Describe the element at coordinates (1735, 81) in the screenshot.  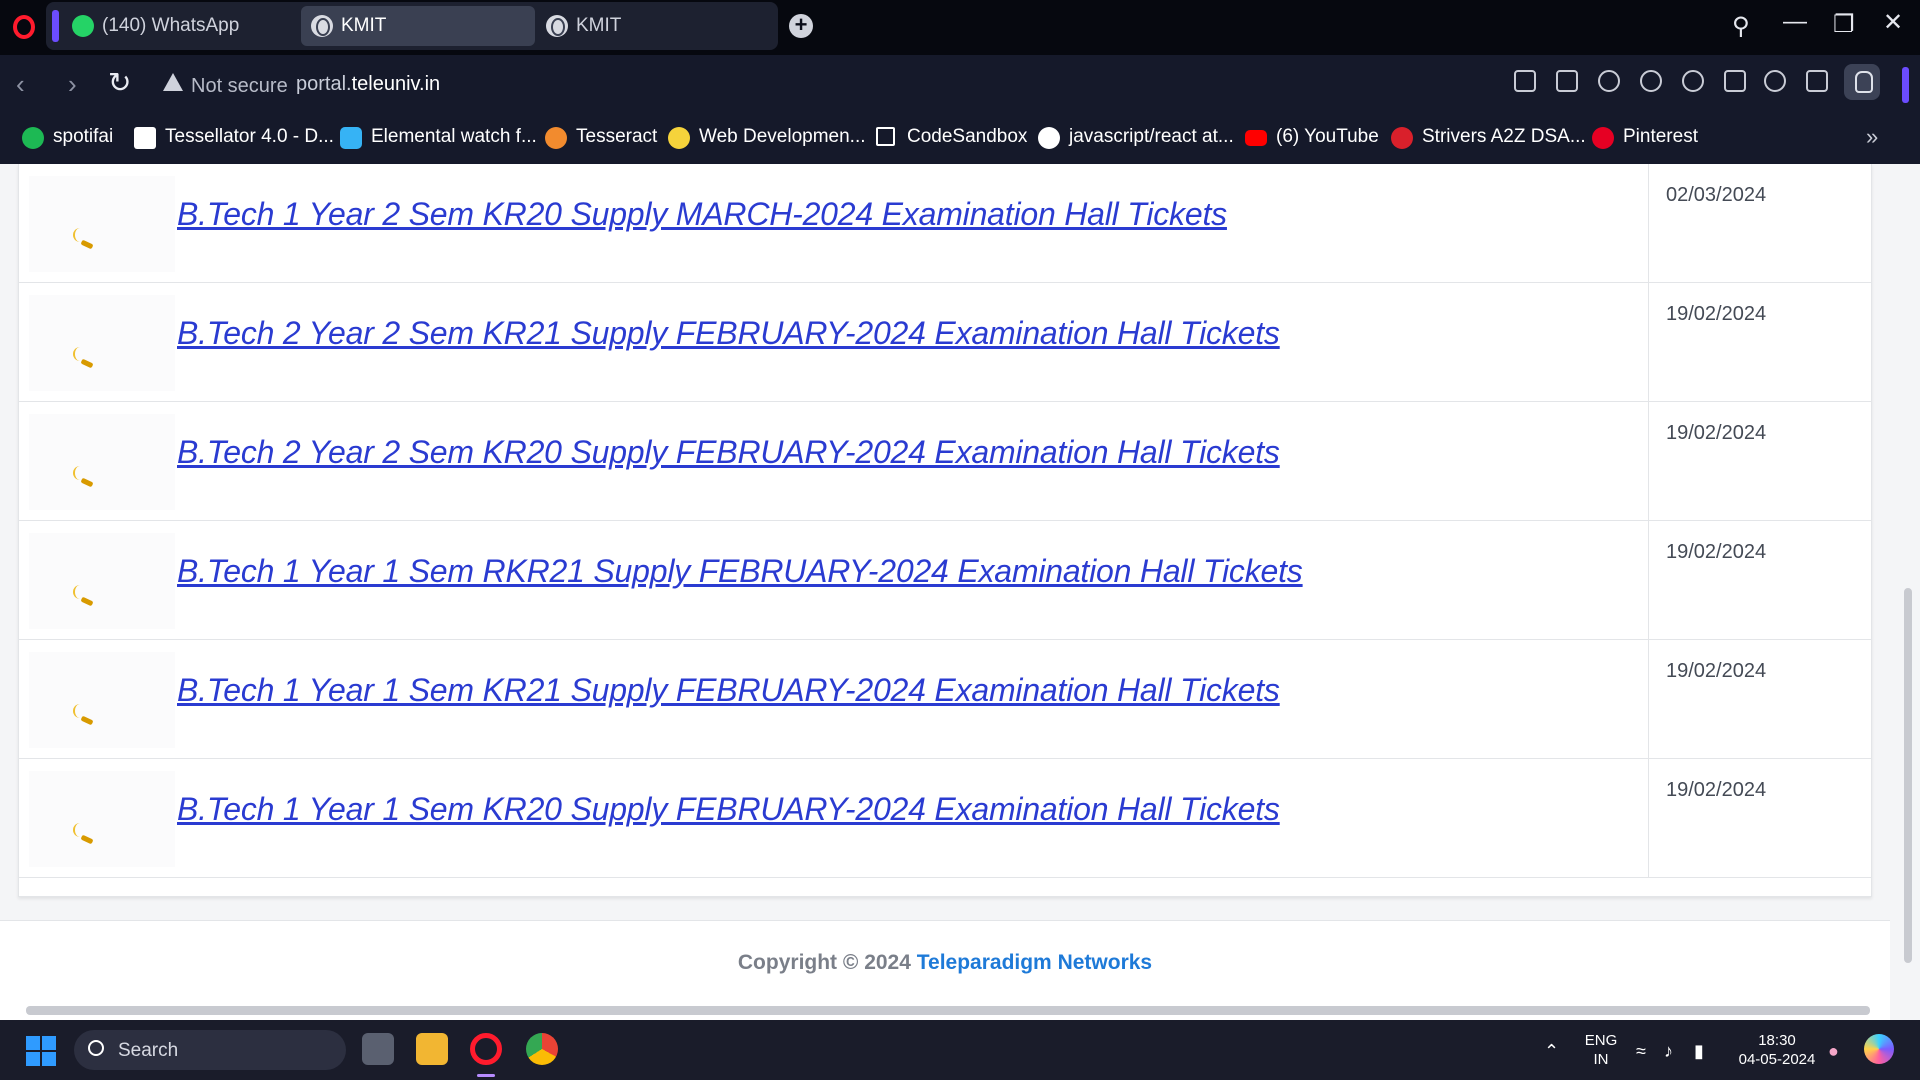
I see `download-icon` at that location.